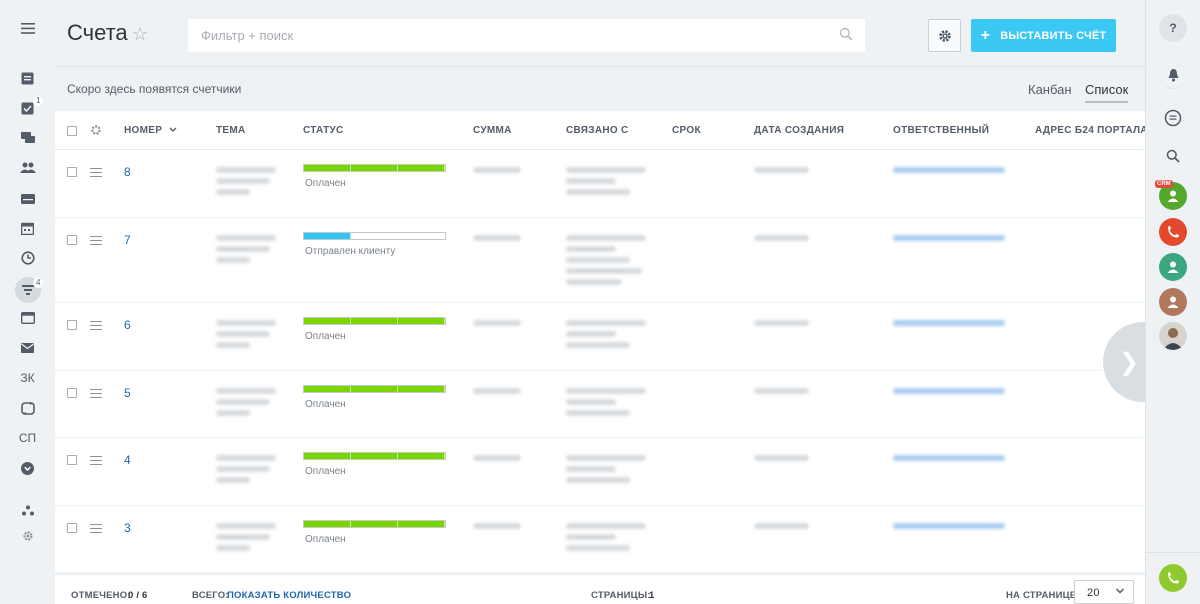 The image size is (1200, 604). I want to click on hamburger-menu-icon, so click(27, 28).